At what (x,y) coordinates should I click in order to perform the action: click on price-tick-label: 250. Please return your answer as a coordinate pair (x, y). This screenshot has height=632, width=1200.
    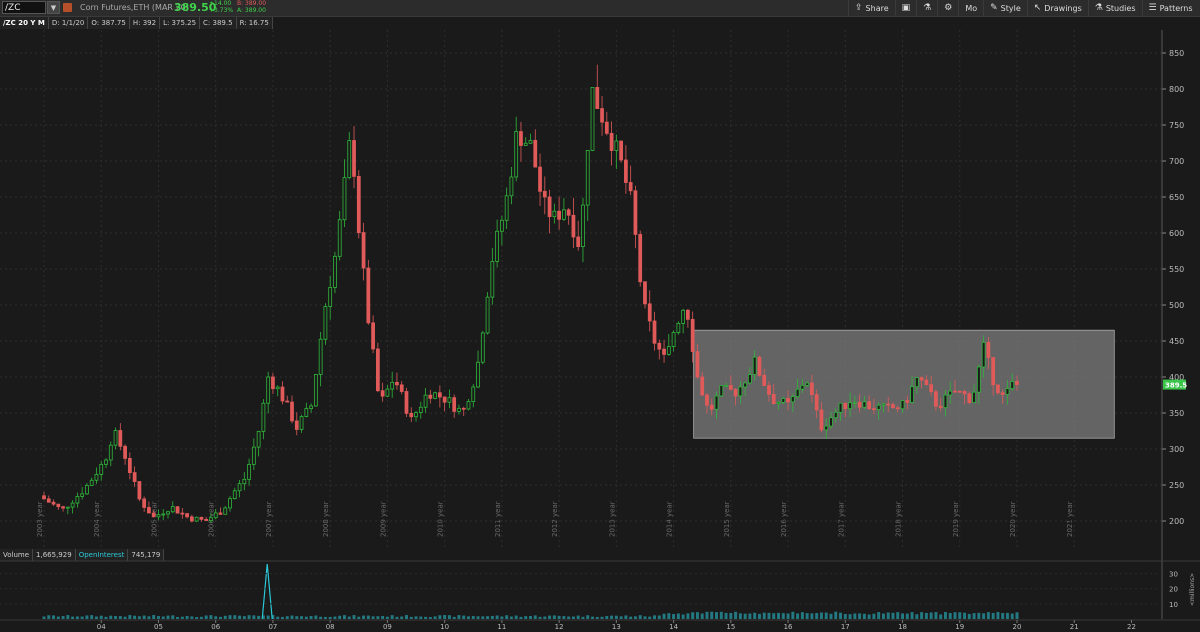
    Looking at the image, I should click on (1176, 485).